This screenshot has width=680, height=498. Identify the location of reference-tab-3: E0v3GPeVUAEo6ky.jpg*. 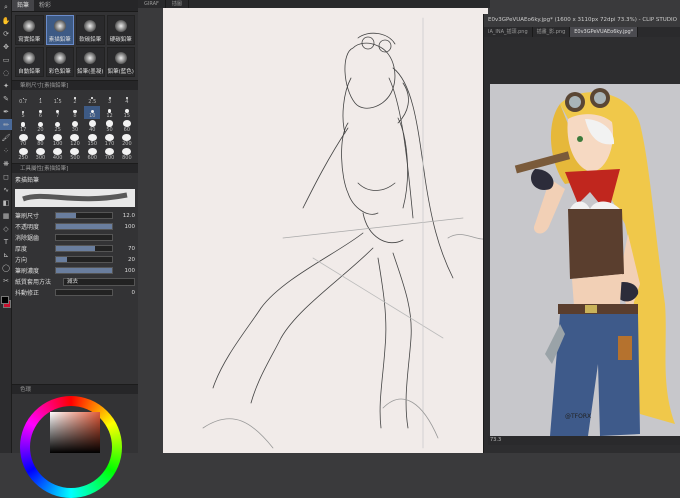
(604, 32).